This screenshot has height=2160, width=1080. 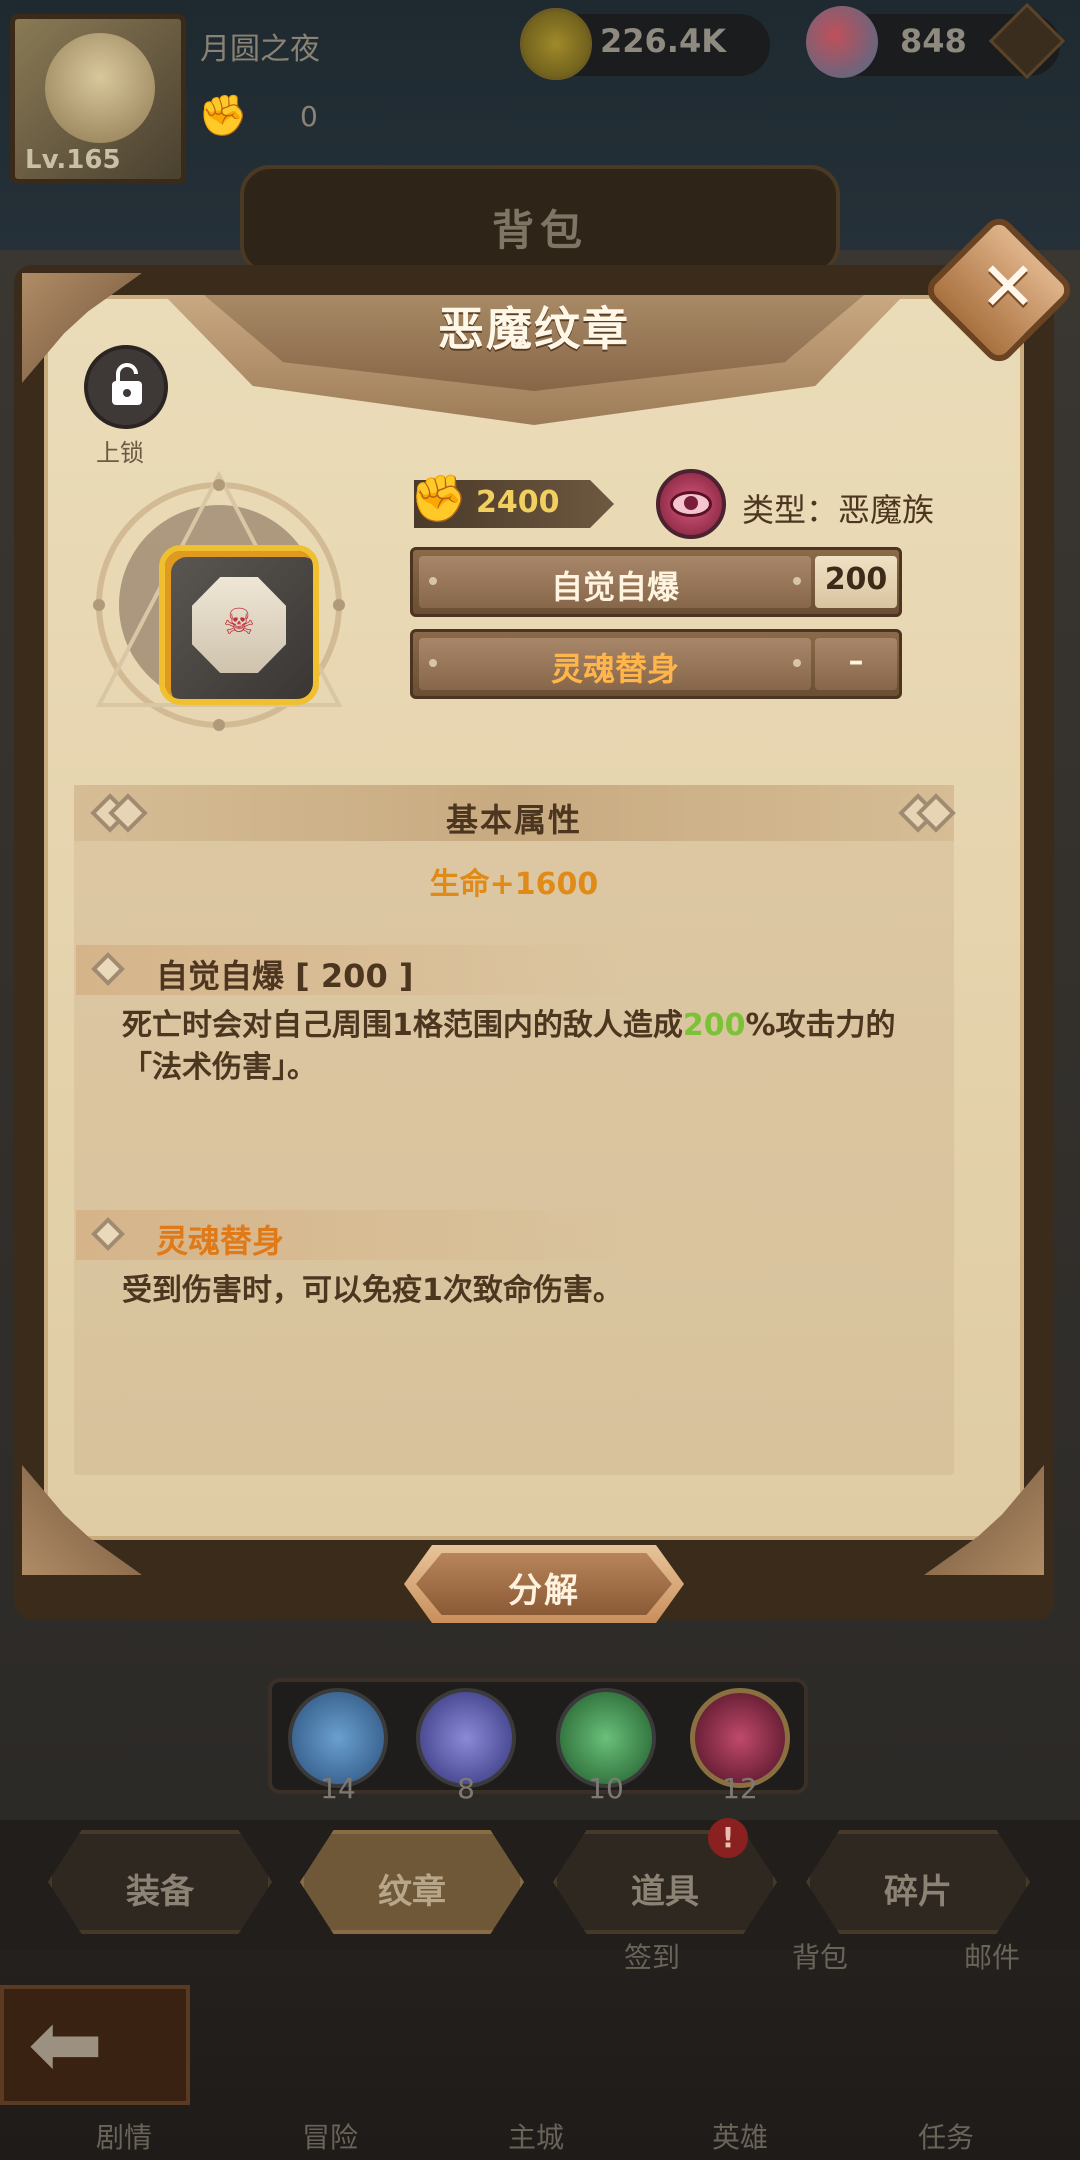 What do you see at coordinates (556, 44) in the screenshot?
I see `gold-coin-icon` at bounding box center [556, 44].